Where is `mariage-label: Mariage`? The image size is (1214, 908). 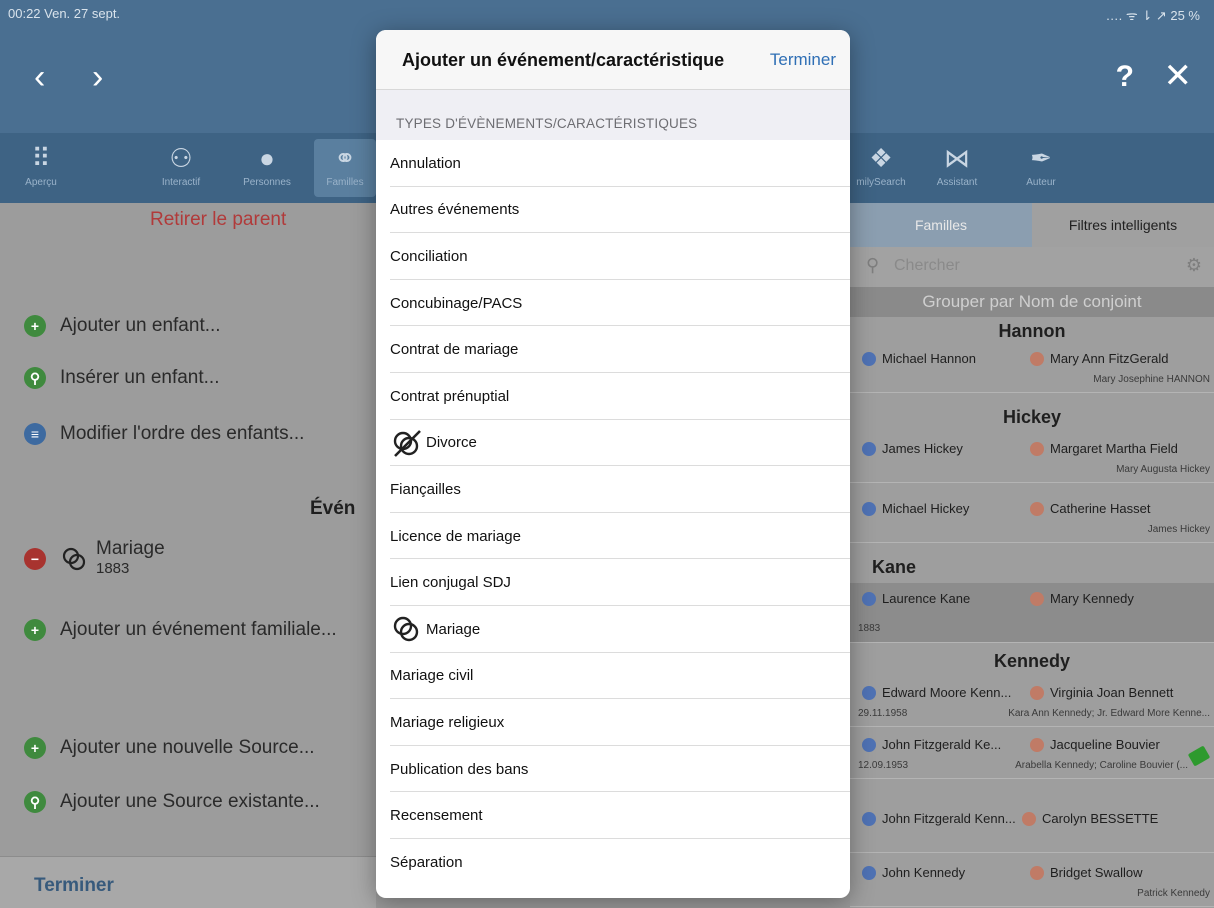
mariage-label: Mariage is located at coordinates (130, 548).